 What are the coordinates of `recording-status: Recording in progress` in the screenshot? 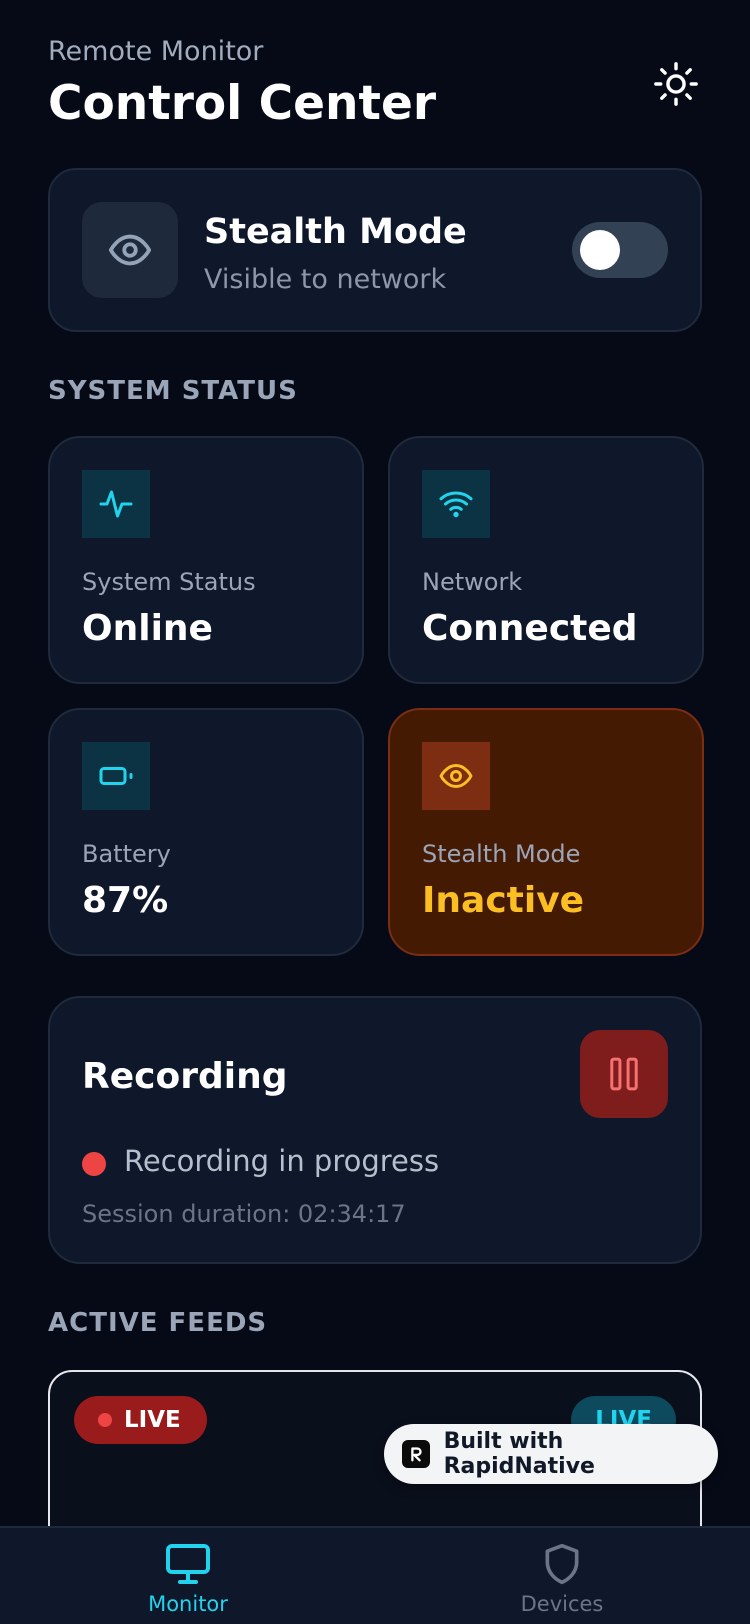 It's located at (282, 1161).